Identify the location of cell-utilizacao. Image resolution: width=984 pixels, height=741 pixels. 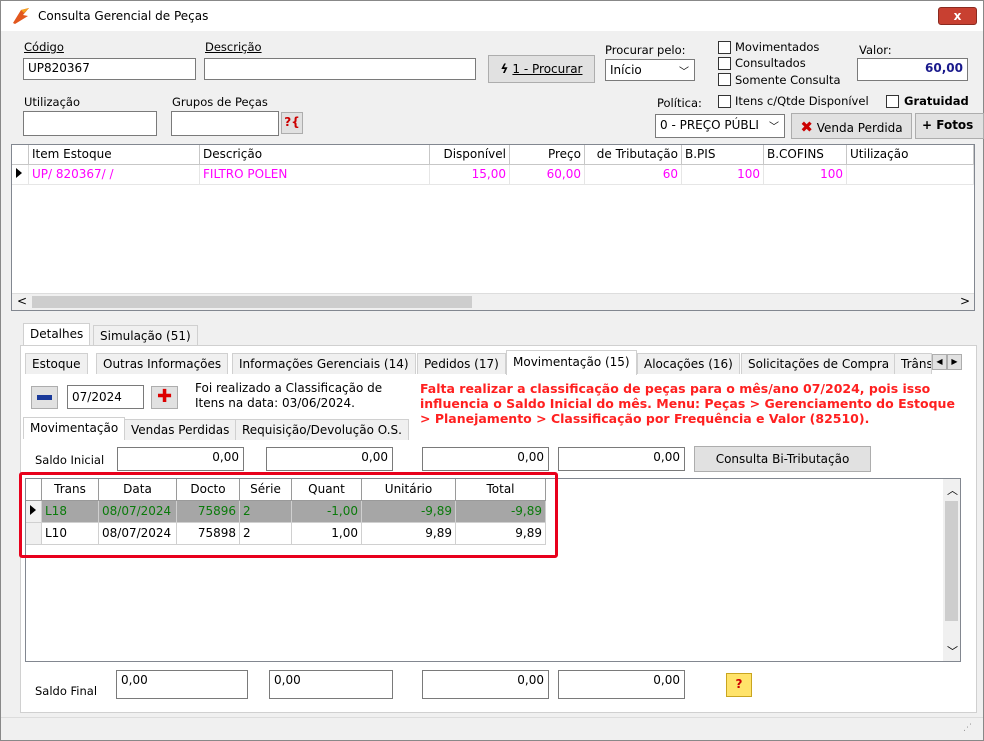
(910, 175).